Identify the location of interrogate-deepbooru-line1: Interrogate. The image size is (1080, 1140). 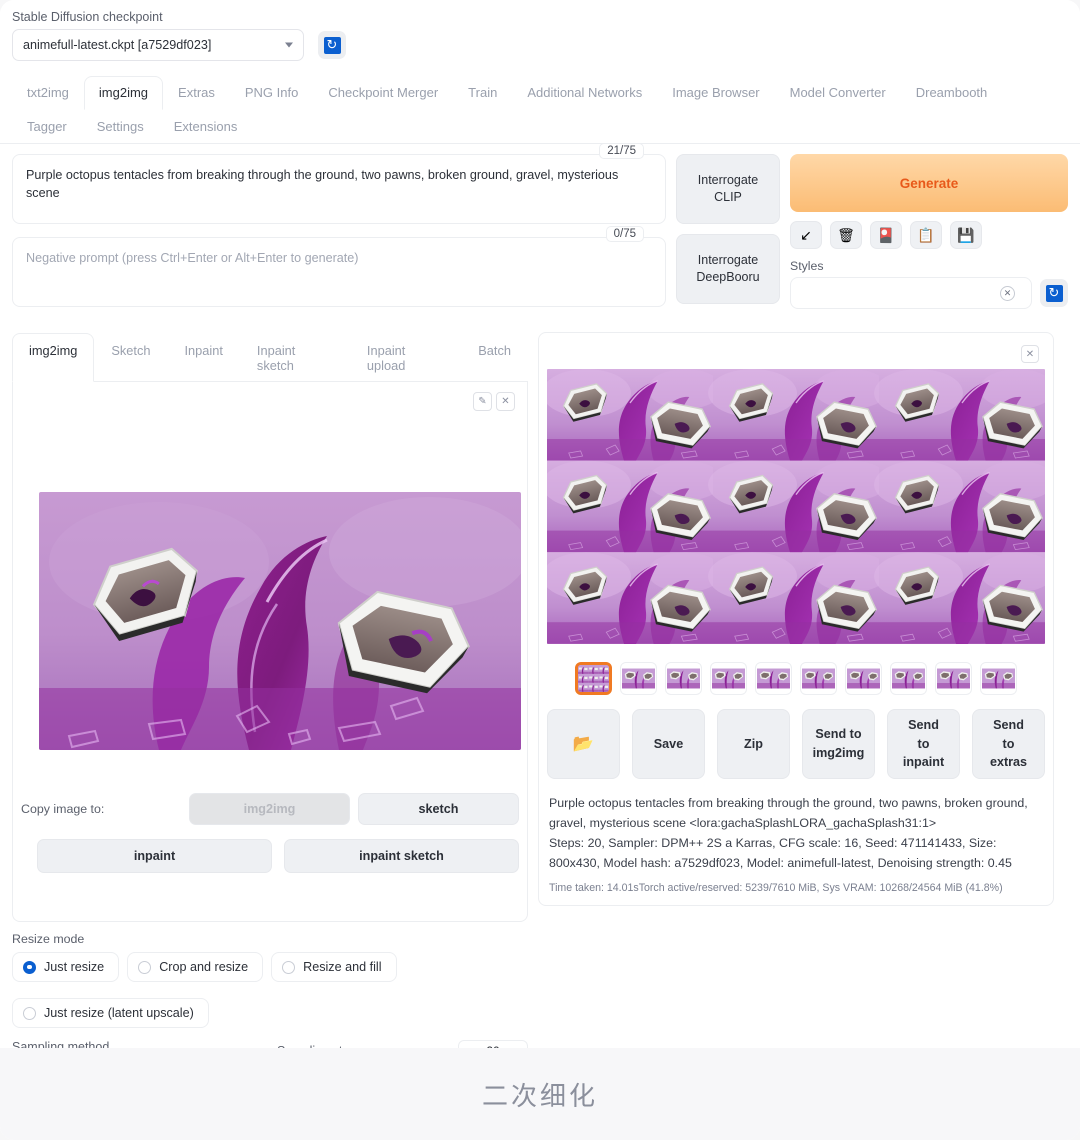
(728, 260).